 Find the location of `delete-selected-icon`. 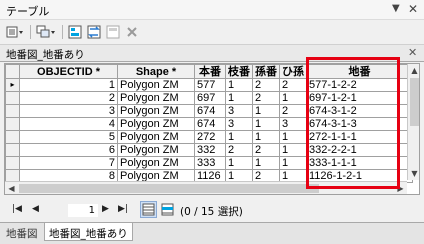

delete-selected-icon is located at coordinates (132, 32).